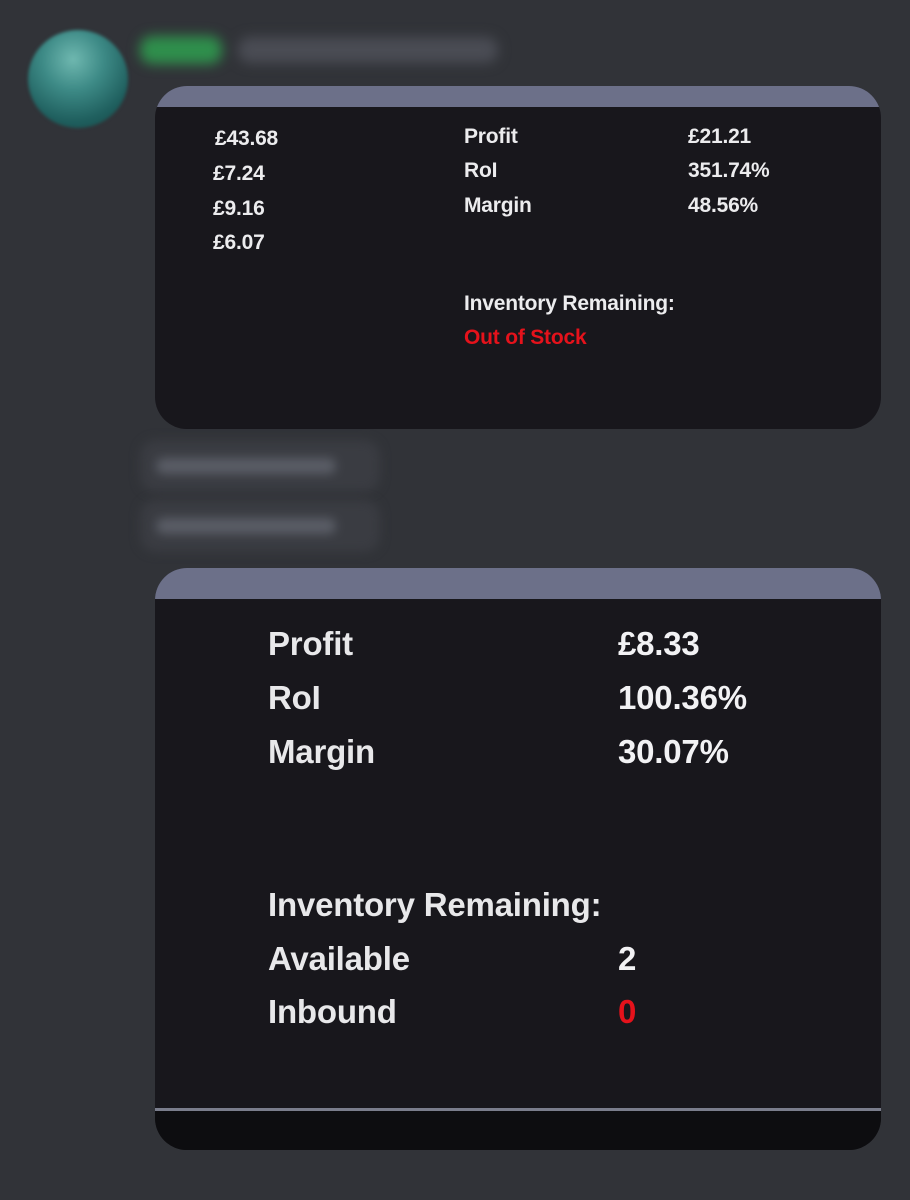 Image resolution: width=910 pixels, height=1200 pixels. Describe the element at coordinates (627, 1011) in the screenshot. I see `inventory-row-value: 0` at that location.